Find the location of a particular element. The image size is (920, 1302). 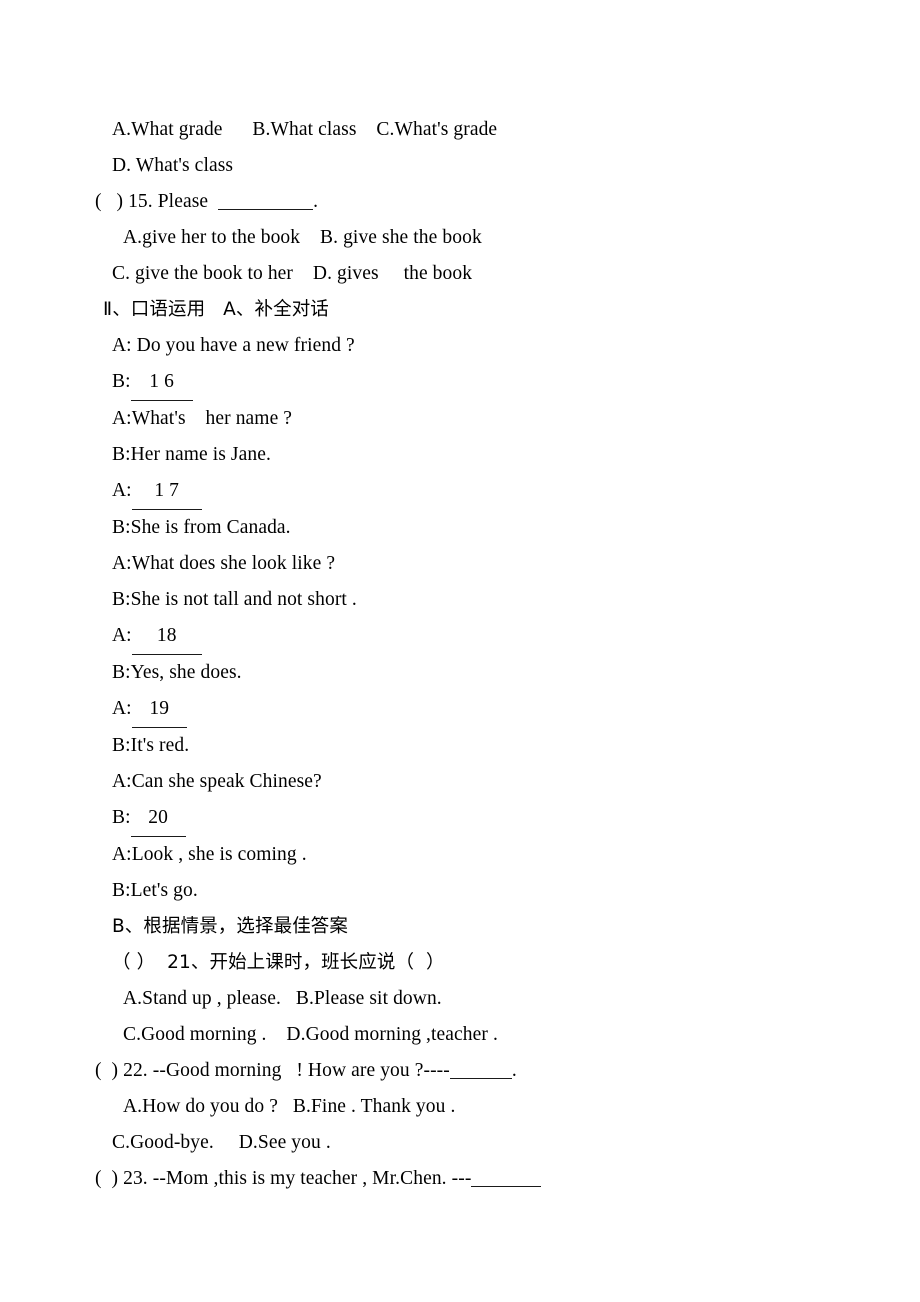

question-22-options-cd: C.Good-bye. D.See you . is located at coordinates (221, 1142).